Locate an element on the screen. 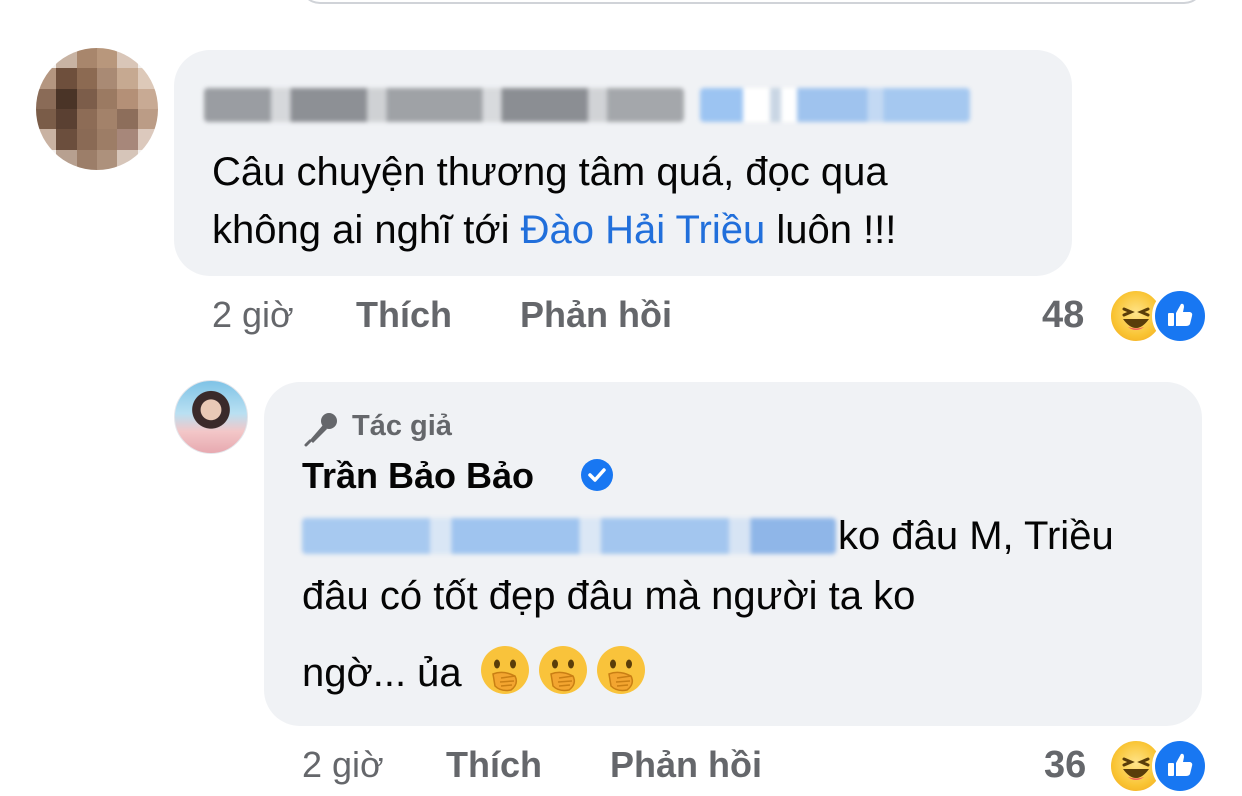  reply-actions: 2 giờ Thích Phản hồi is located at coordinates (552, 766).